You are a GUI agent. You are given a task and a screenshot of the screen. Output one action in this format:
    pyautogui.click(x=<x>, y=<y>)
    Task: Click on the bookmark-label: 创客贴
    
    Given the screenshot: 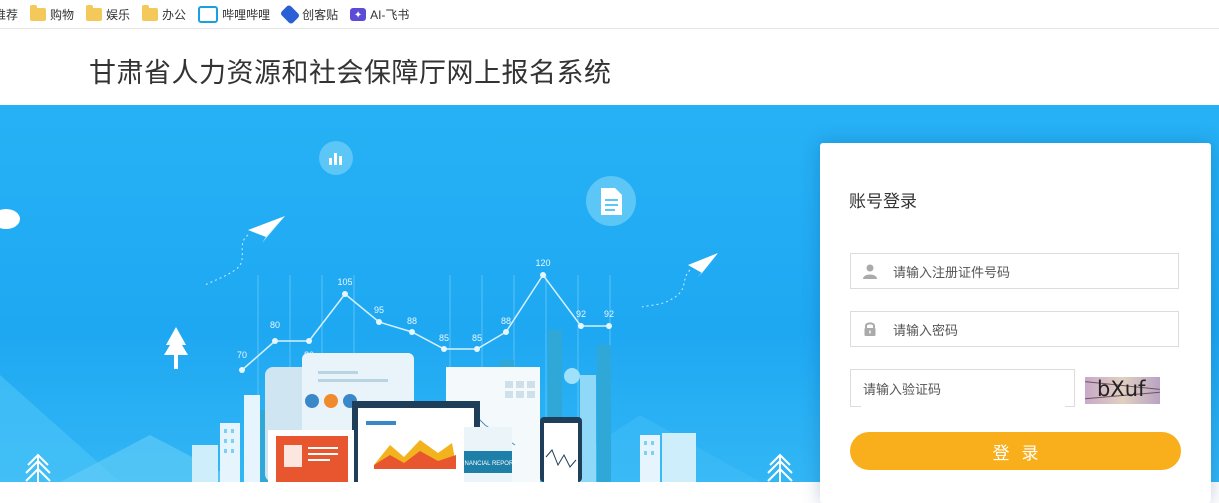 What is the action you would take?
    pyautogui.click(x=320, y=14)
    